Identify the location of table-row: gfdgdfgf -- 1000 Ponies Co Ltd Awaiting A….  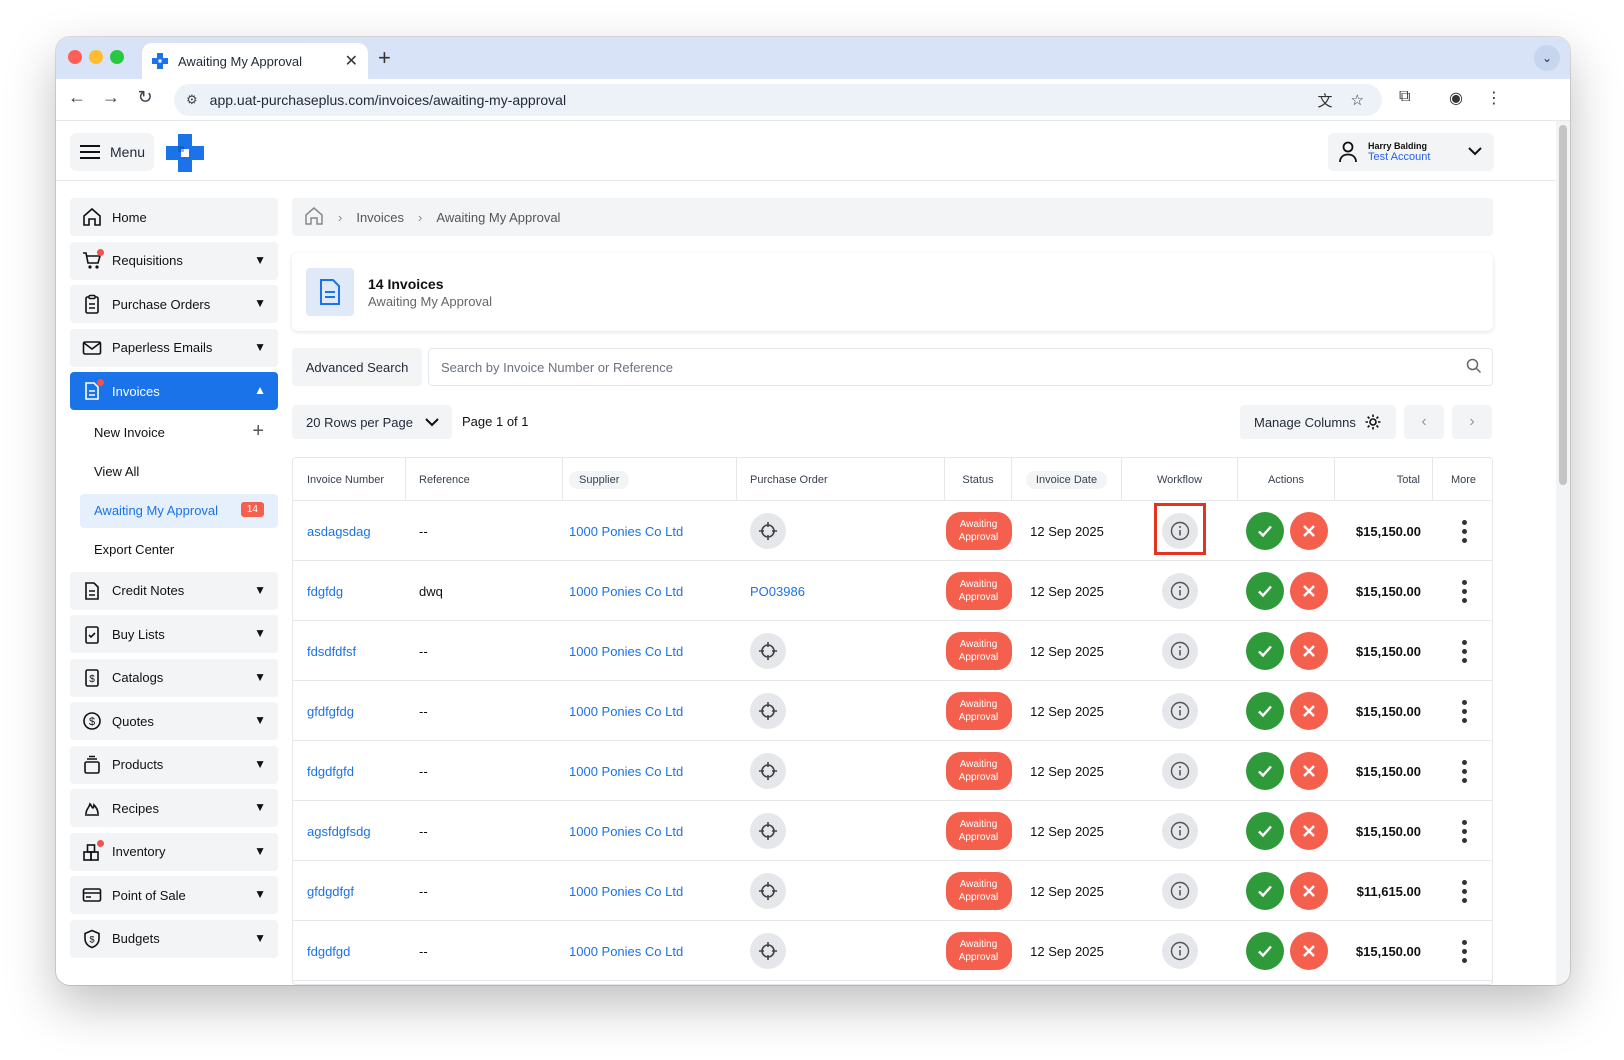
(892, 891).